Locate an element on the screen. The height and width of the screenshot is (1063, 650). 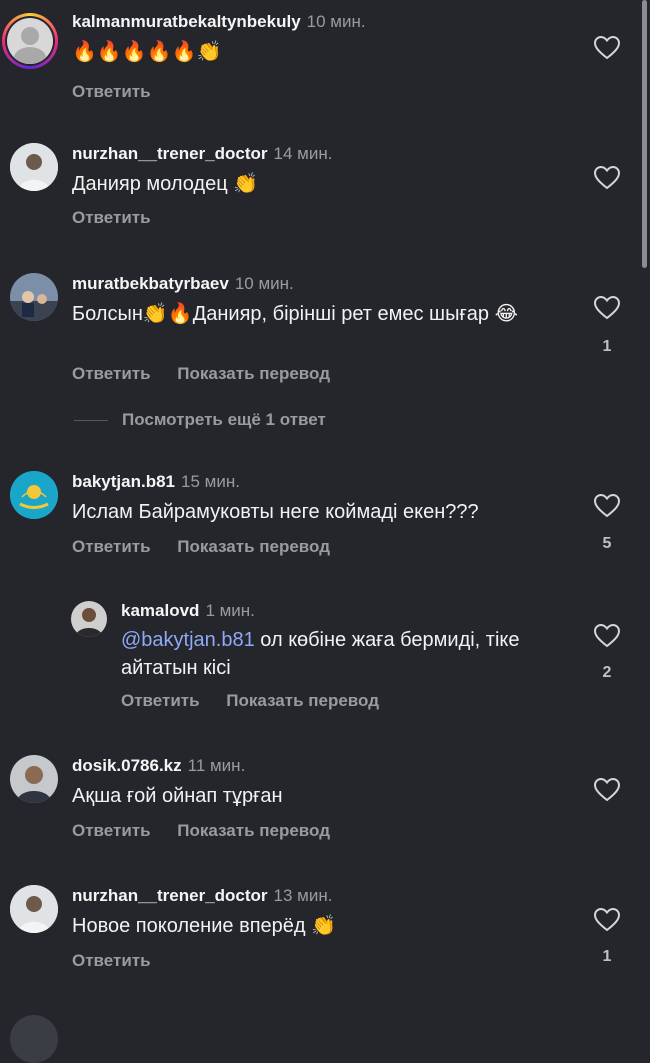
view-more-label: Посмотреть ещё 1 ответ is located at coordinates (224, 419).